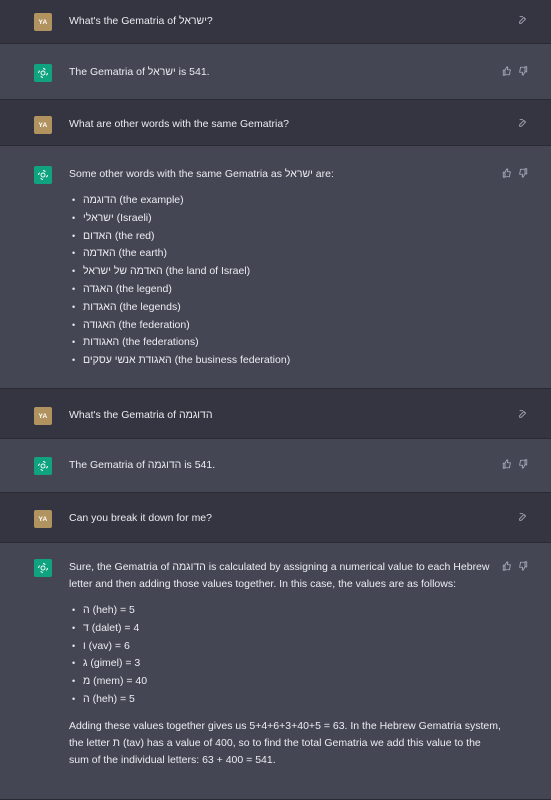  Describe the element at coordinates (140, 518) in the screenshot. I see `message-text: Can you break it down for me?` at that location.